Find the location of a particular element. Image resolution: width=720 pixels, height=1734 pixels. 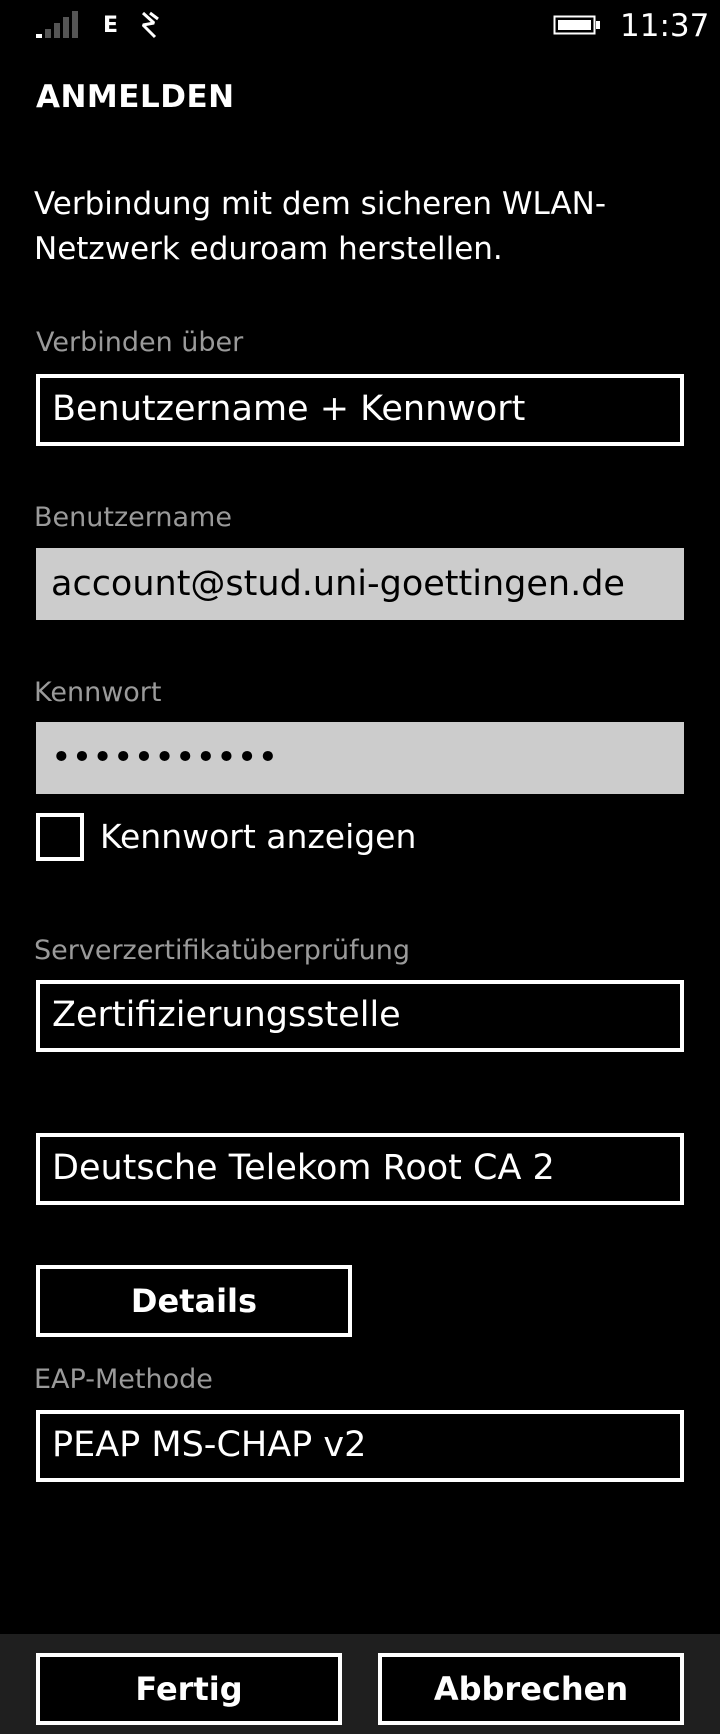

connect-via-label: Verbinden über is located at coordinates (140, 342).